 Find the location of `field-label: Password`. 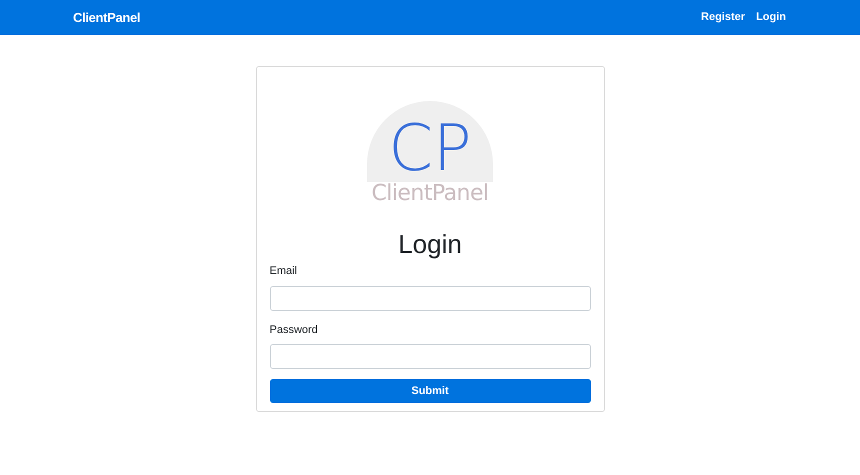

field-label: Password is located at coordinates (294, 330).